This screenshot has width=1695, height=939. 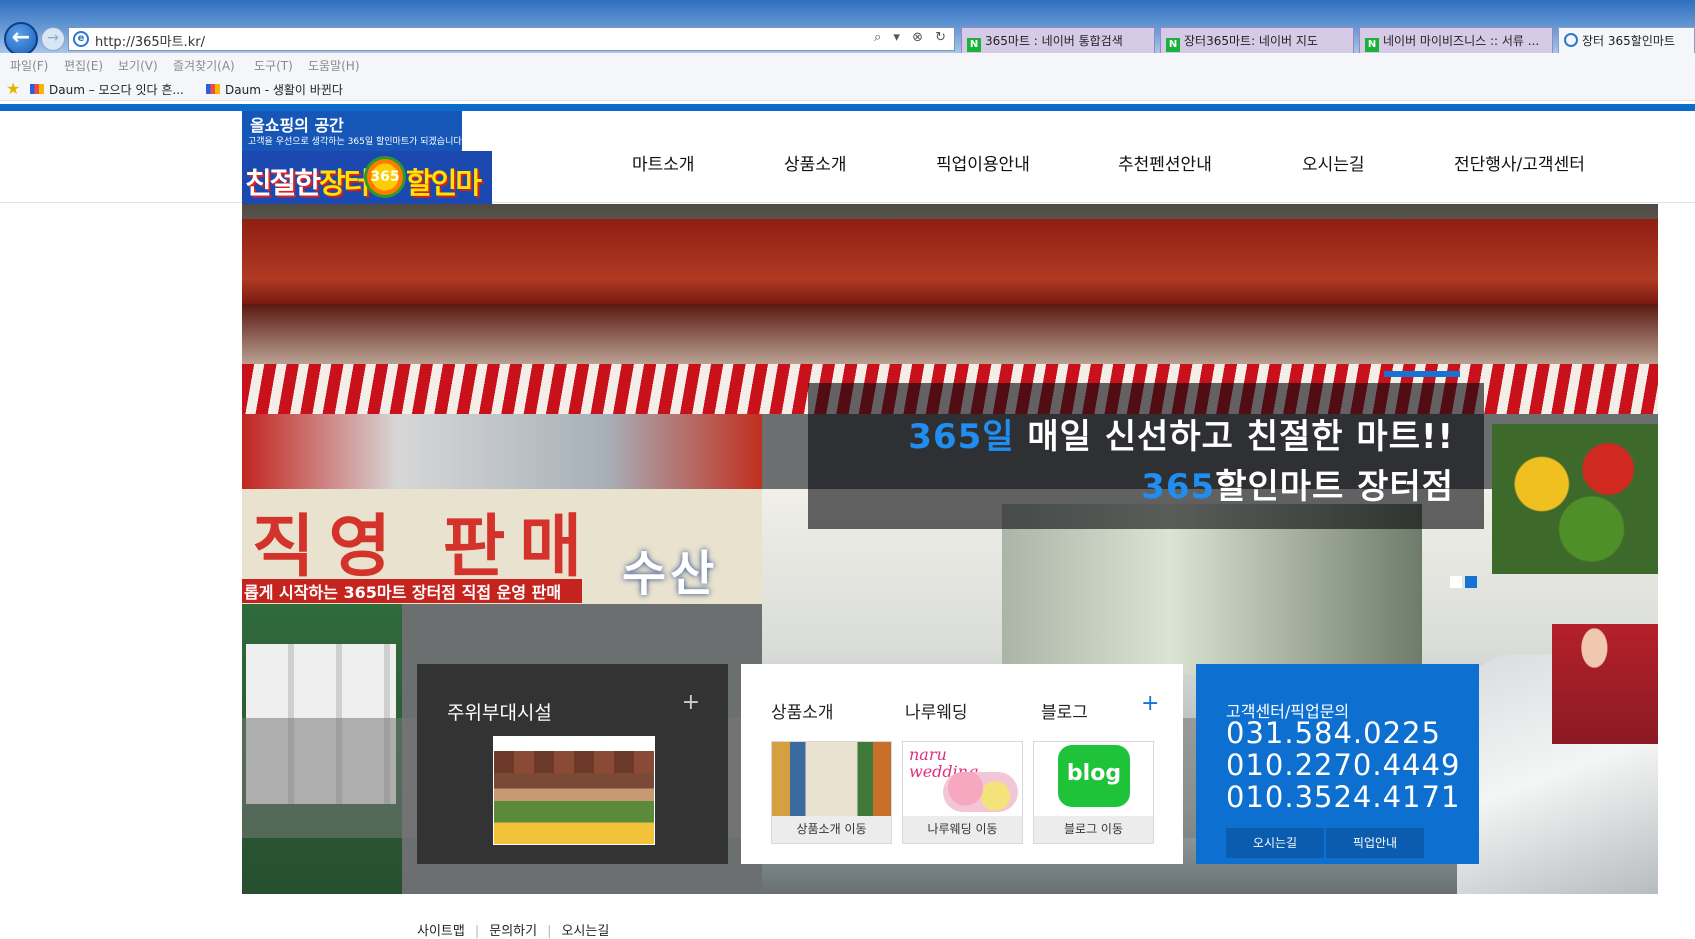 What do you see at coordinates (962, 829) in the screenshot?
I see `wedding-link-caption: 나루웨딩 이동` at bounding box center [962, 829].